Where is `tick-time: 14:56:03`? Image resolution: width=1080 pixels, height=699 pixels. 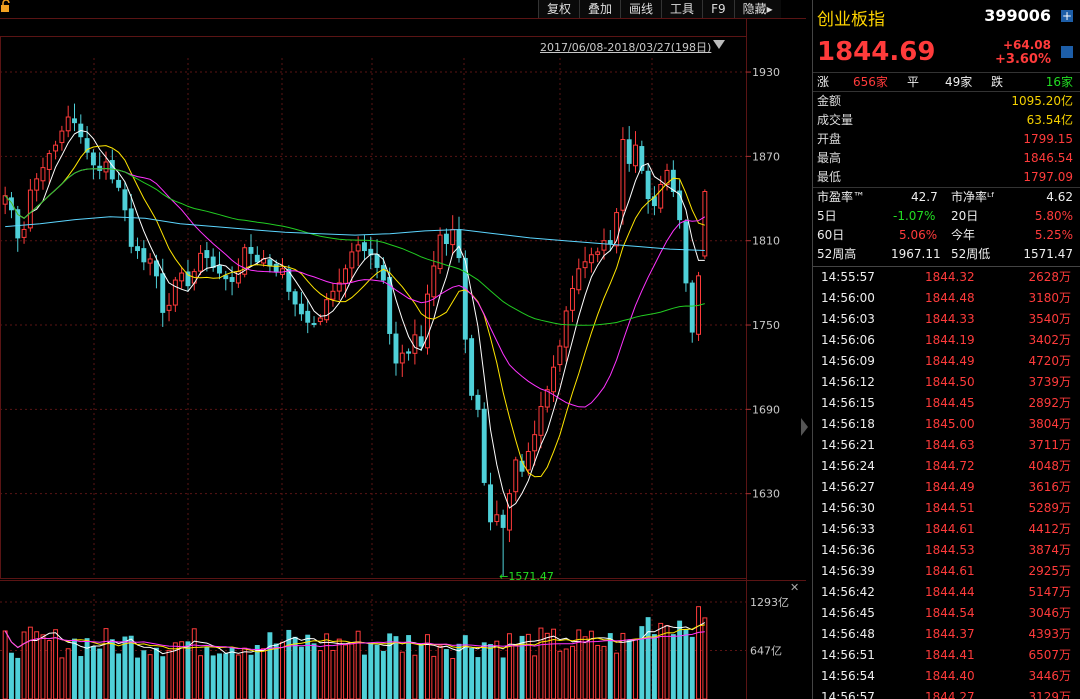
tick-time: 14:56:03 is located at coordinates (848, 319).